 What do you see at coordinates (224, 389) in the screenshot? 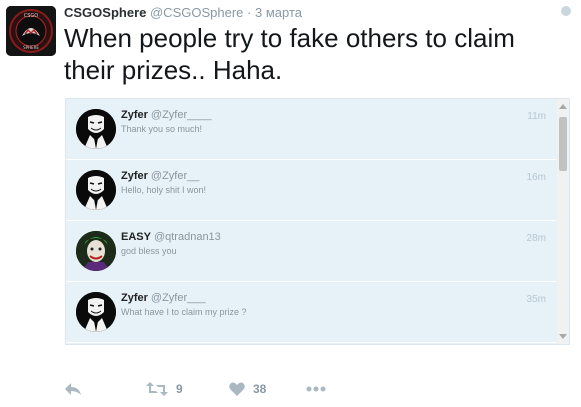
I see `tweet-actions: 9 38` at bounding box center [224, 389].